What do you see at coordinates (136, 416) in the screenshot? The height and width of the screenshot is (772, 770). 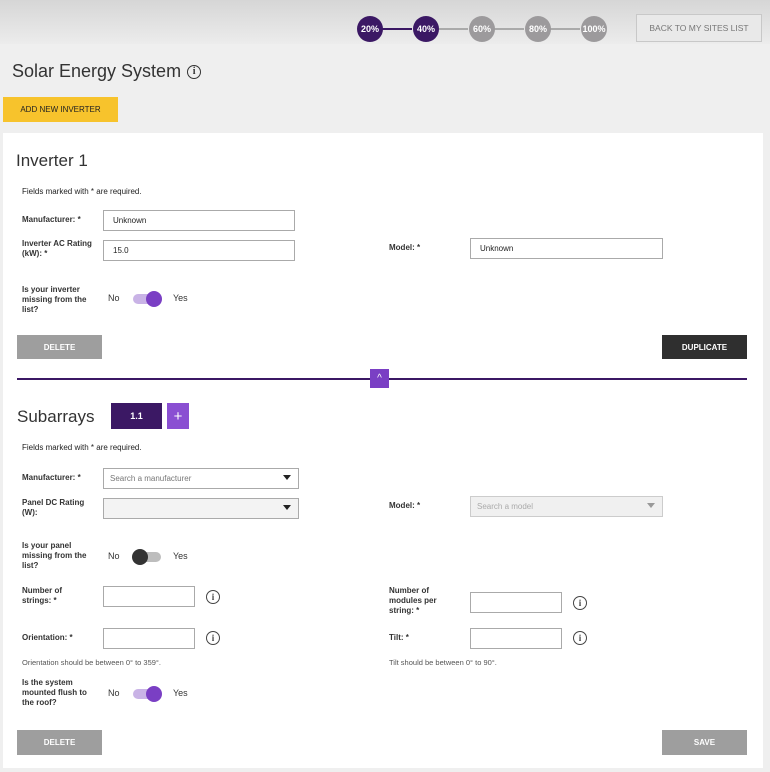 I see `subarray-tab-1-1: 1.1` at bounding box center [136, 416].